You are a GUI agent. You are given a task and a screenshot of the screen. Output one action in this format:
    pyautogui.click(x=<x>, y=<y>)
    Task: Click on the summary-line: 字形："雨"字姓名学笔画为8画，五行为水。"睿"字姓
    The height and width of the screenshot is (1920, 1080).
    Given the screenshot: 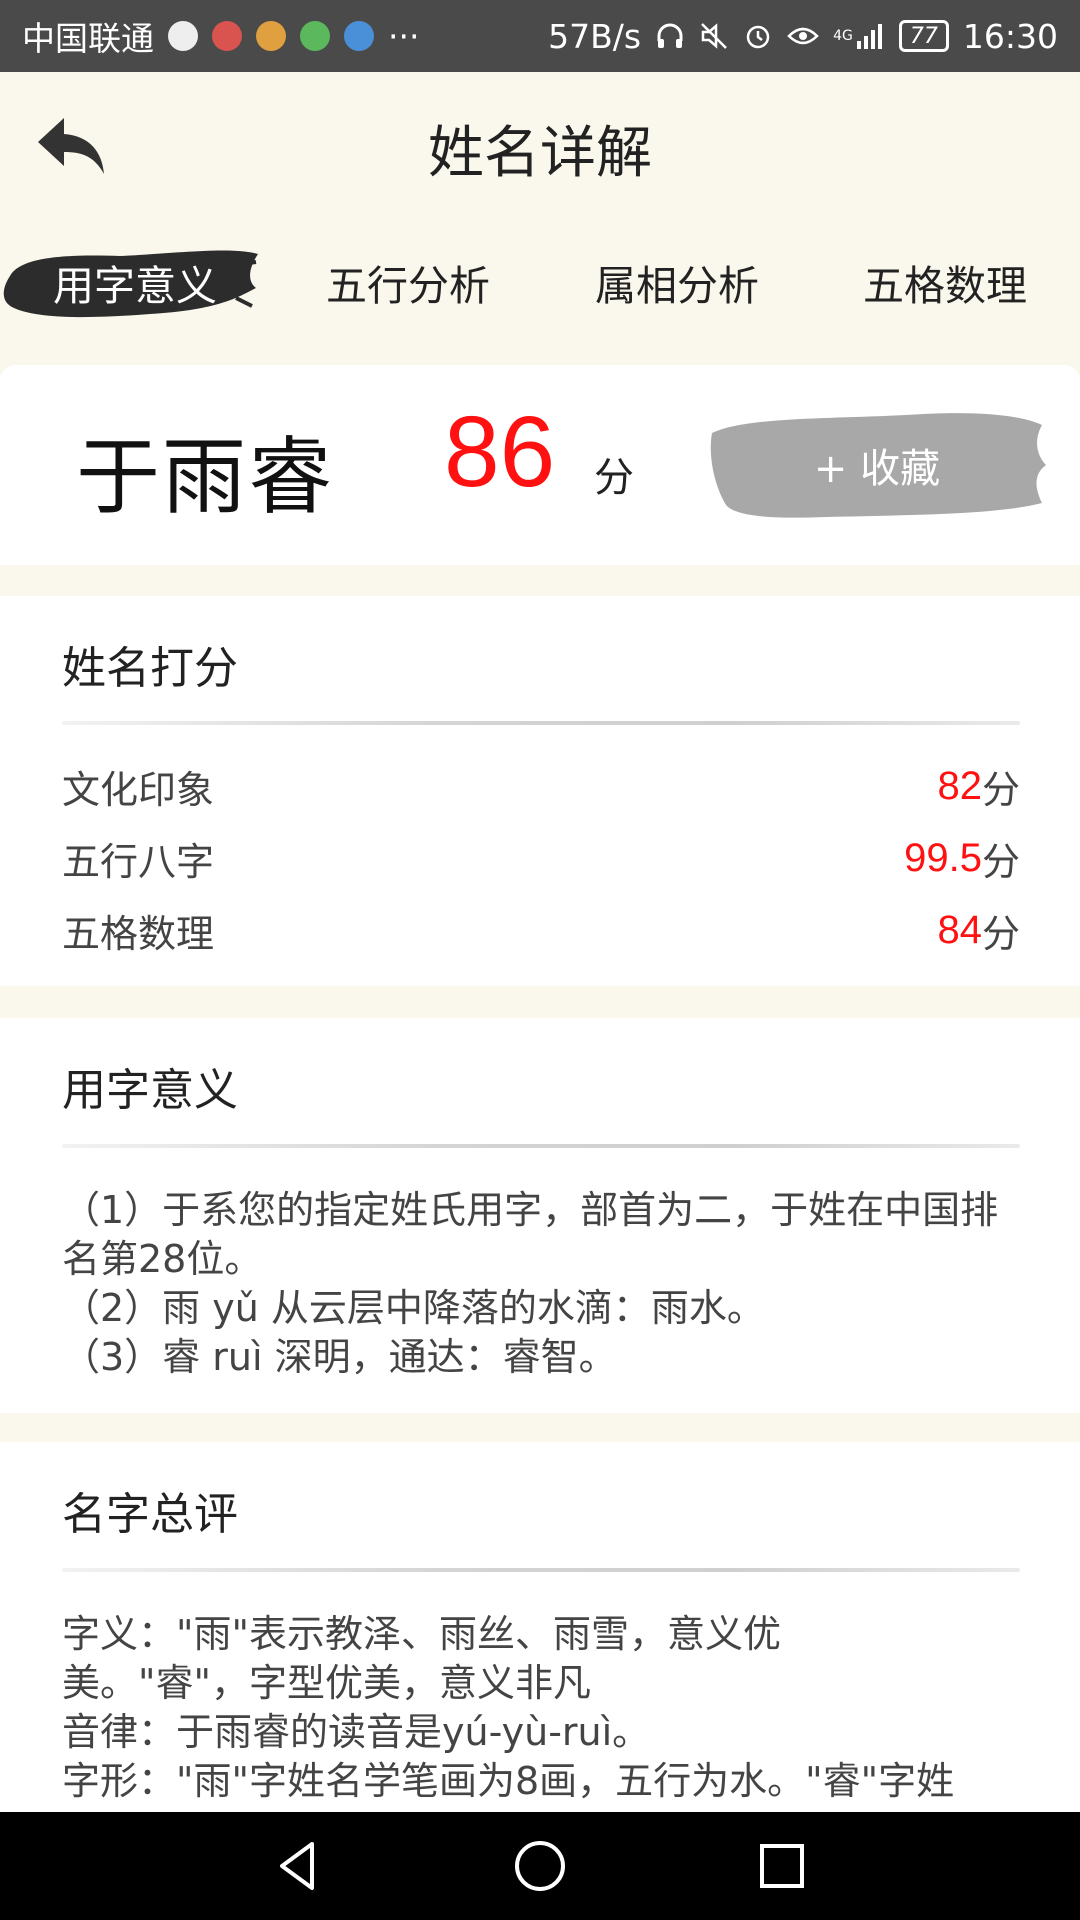 What is the action you would take?
    pyautogui.click(x=508, y=1781)
    